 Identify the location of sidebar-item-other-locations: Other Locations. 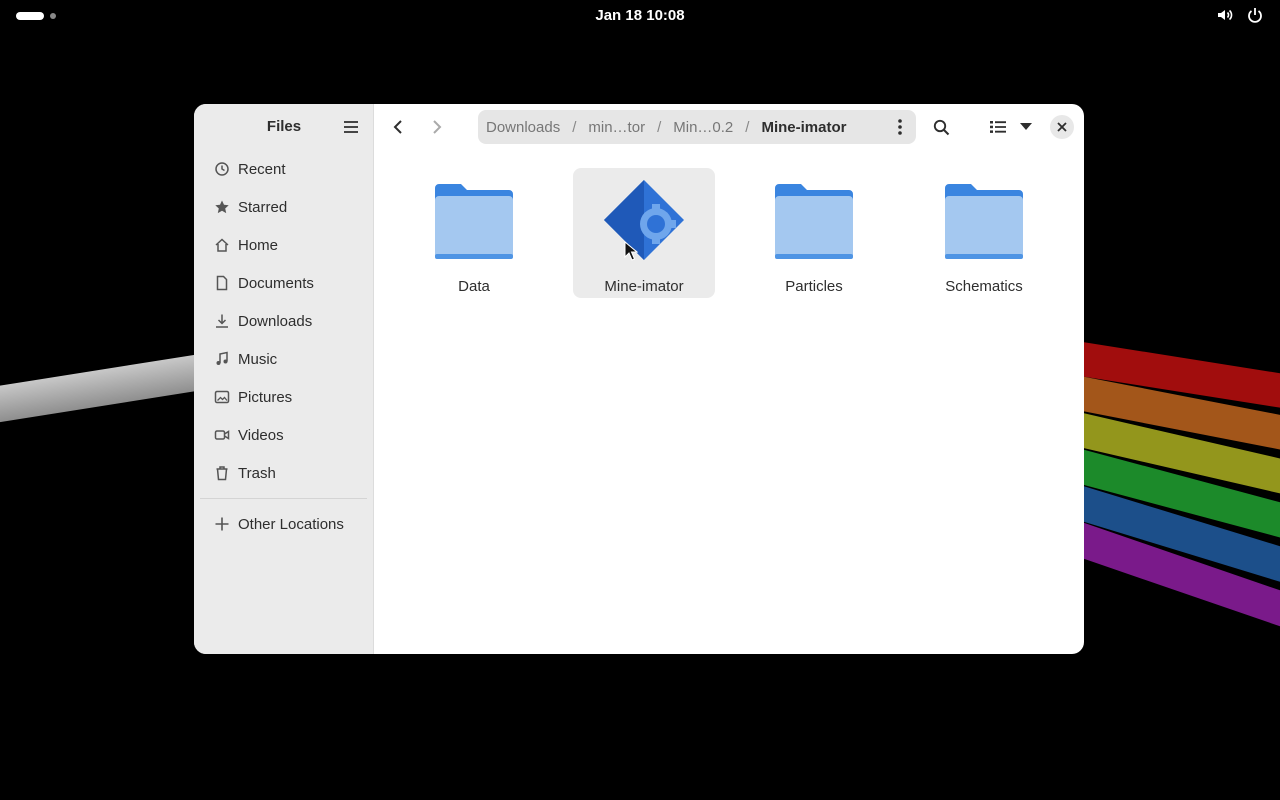
(283, 524).